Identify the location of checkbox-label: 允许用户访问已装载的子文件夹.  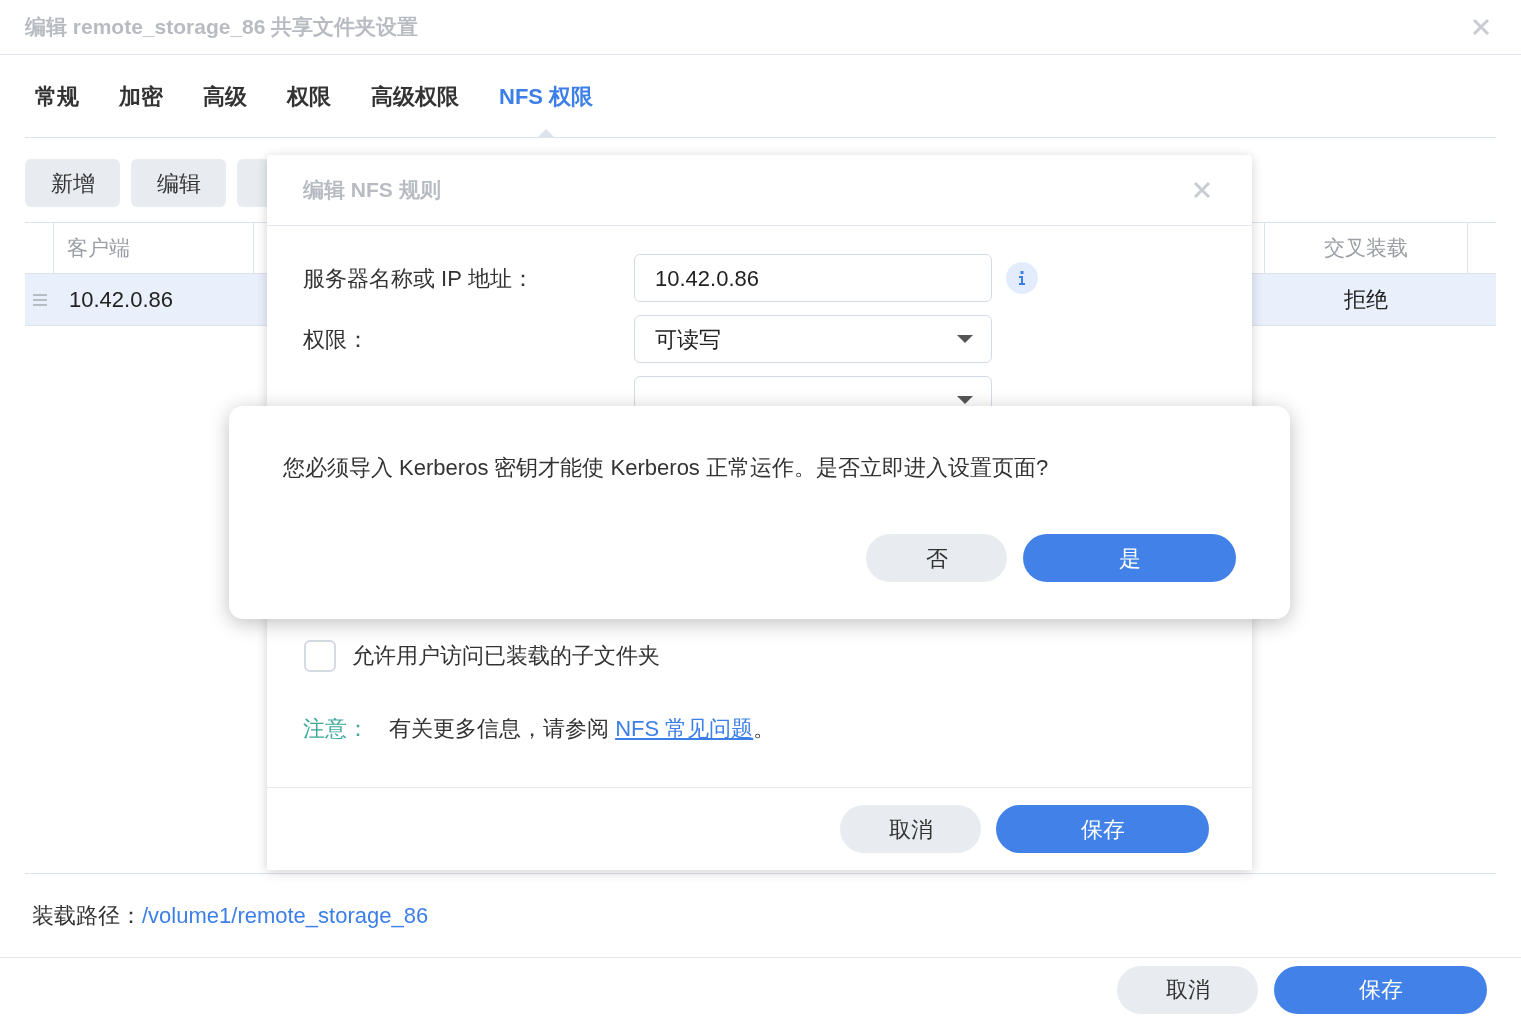
(506, 656).